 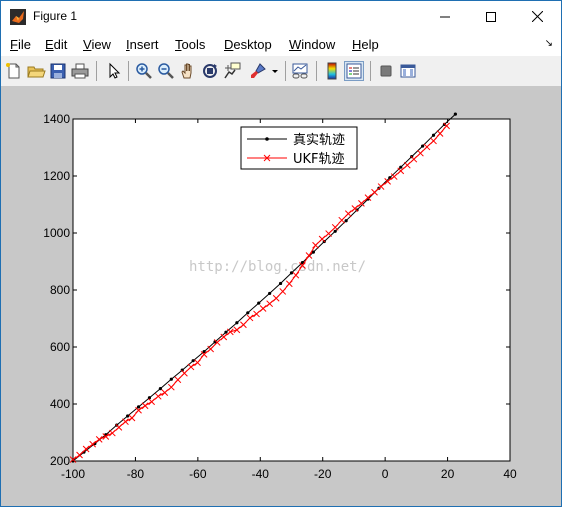 I want to click on brush-dropdown-icon, so click(x=275, y=71).